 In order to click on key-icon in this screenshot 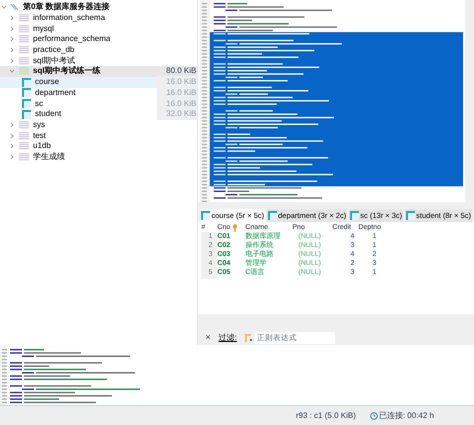, I will do `click(235, 228)`.